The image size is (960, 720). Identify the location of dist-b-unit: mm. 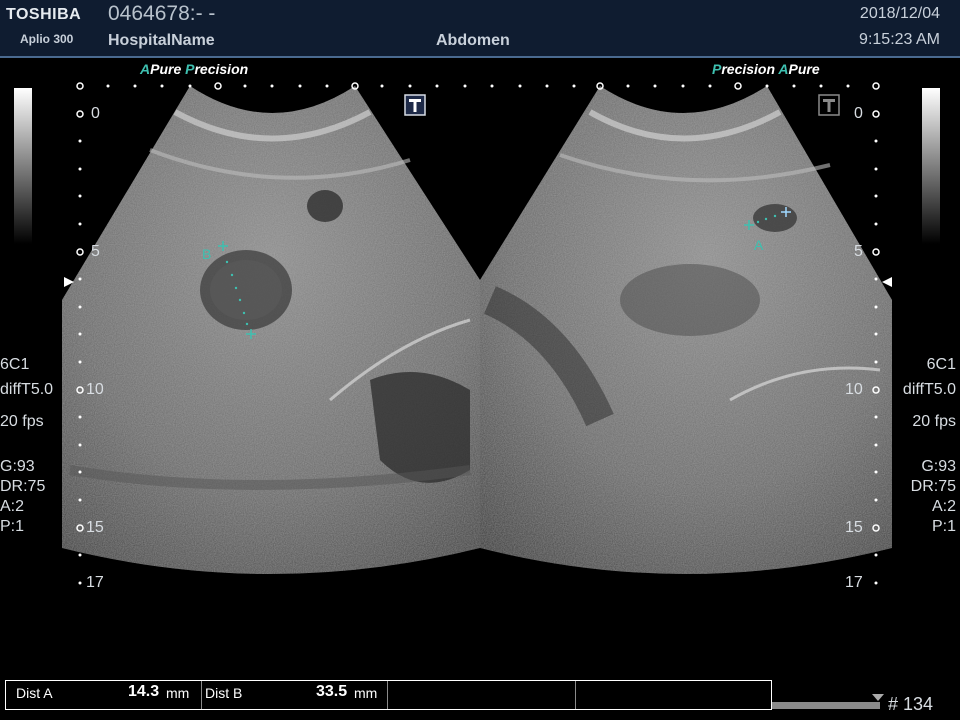
(366, 693).